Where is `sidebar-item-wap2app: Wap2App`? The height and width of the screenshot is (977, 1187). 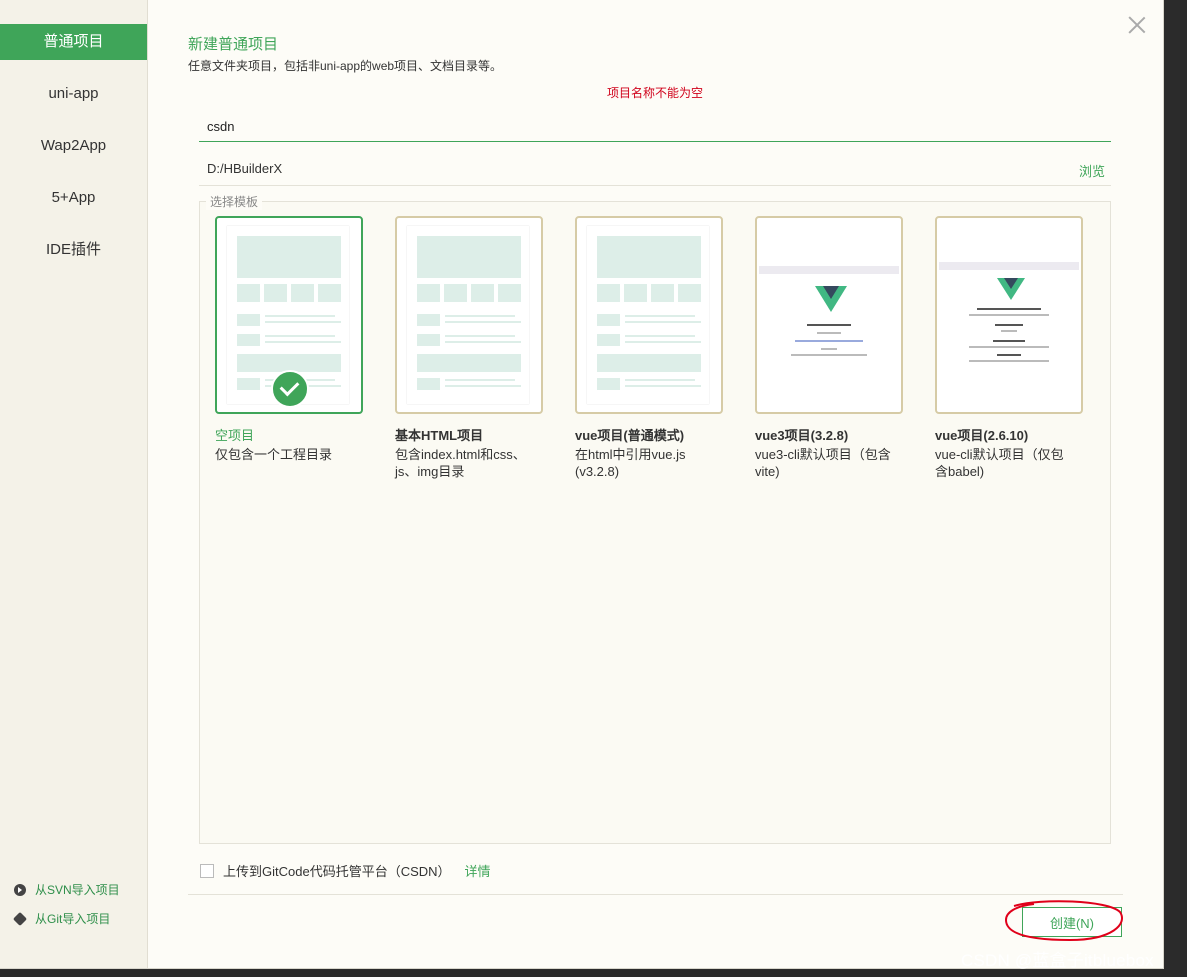
sidebar-item-wap2app: Wap2App is located at coordinates (73, 146).